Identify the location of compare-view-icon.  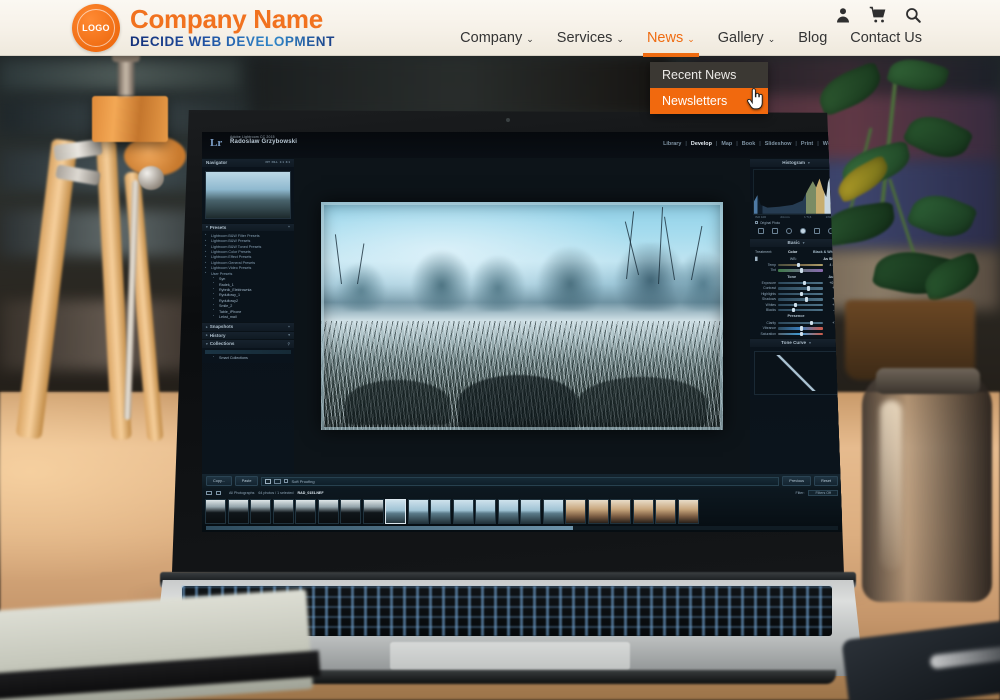
(278, 481).